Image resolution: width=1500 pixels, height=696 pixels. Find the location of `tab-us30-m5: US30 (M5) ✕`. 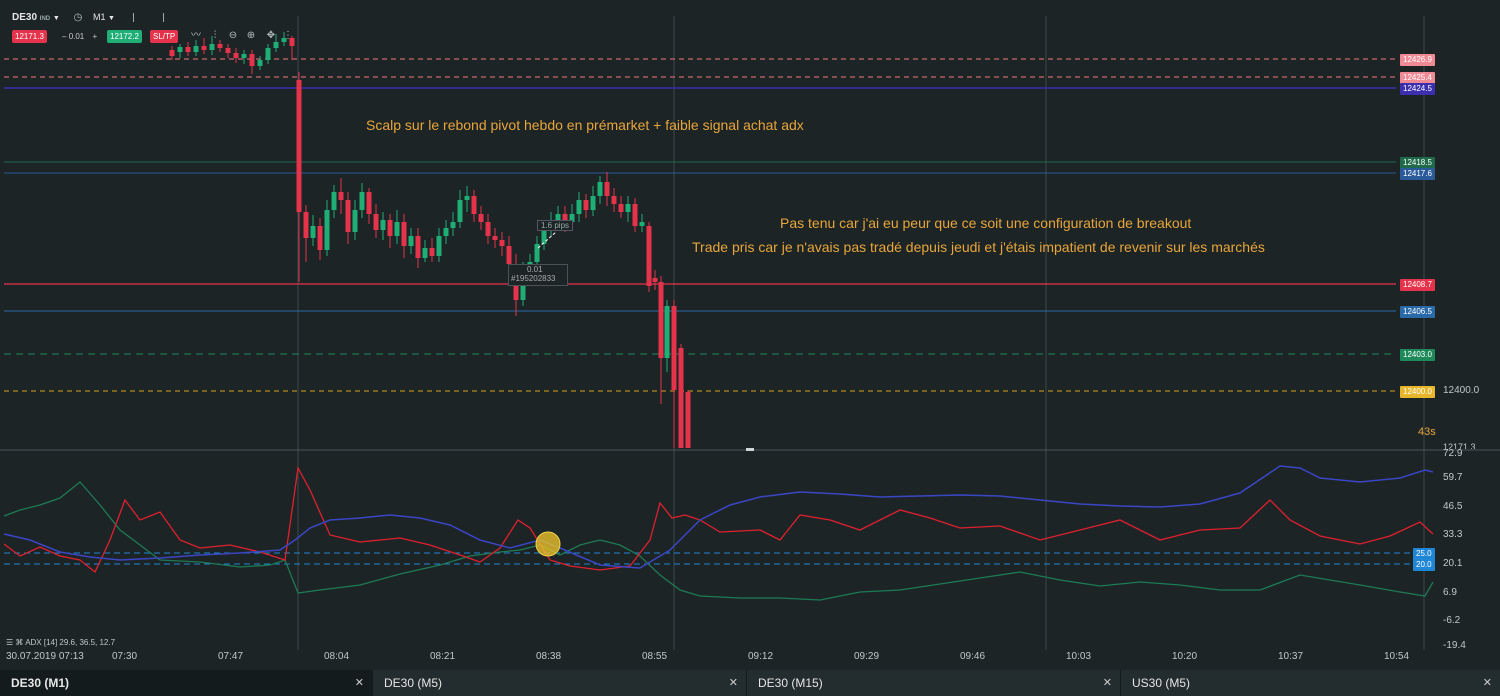

tab-us30-m5: US30 (M5) ✕ is located at coordinates (1310, 683).